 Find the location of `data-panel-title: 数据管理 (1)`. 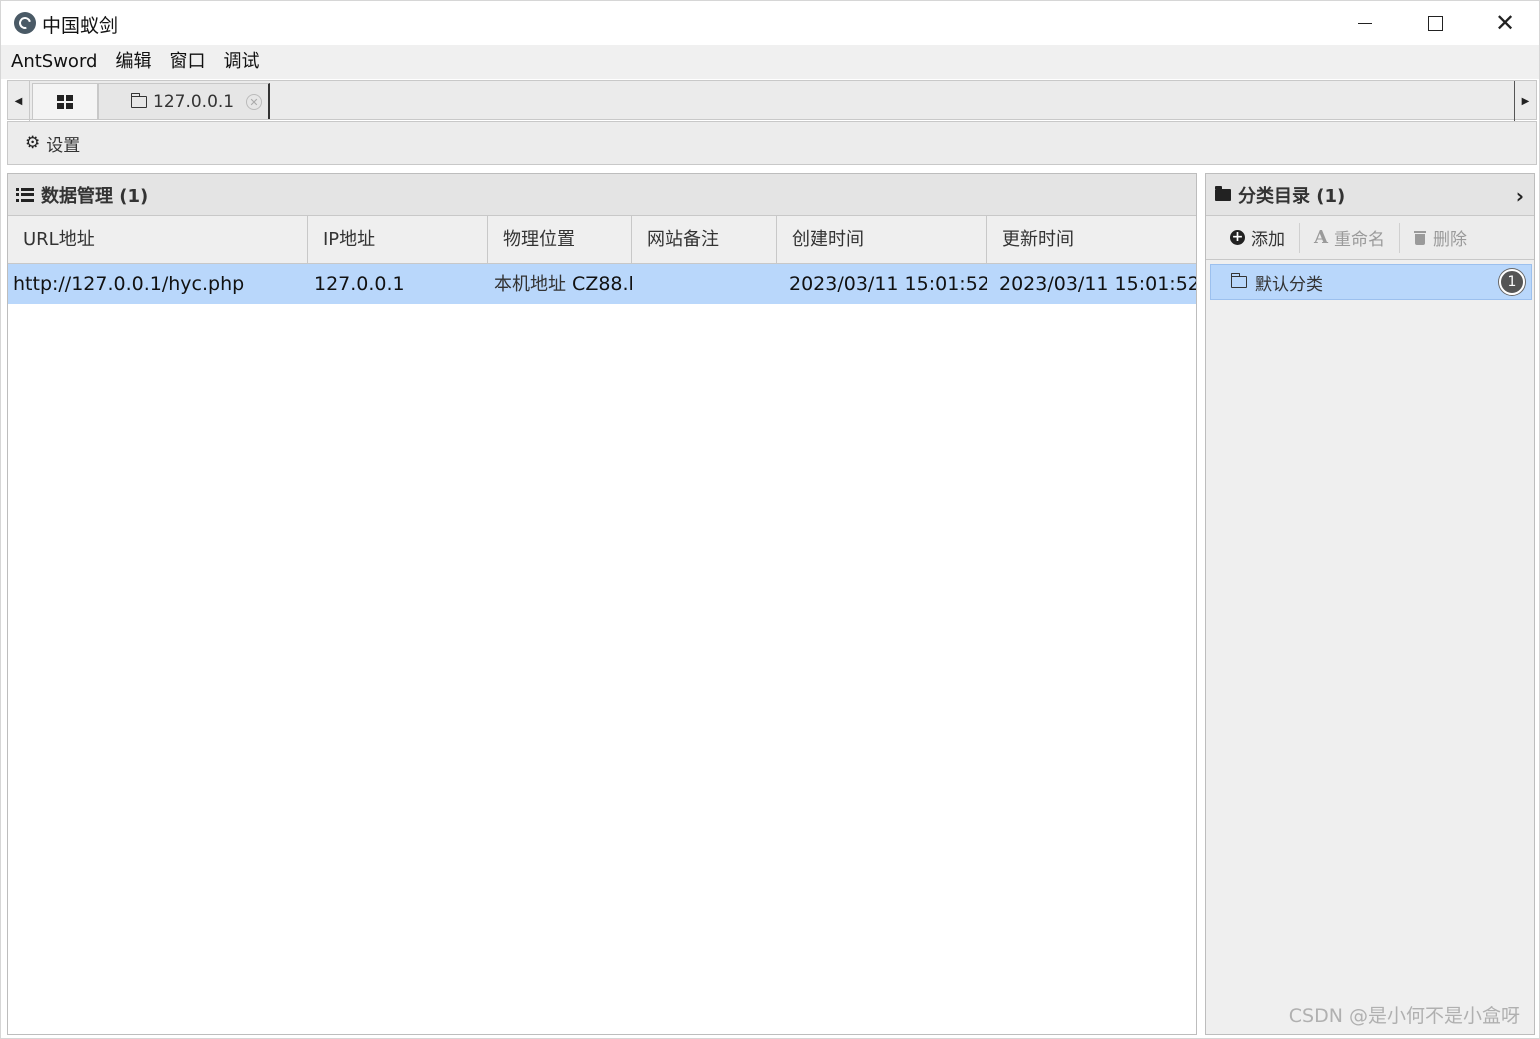

data-panel-title: 数据管理 (1) is located at coordinates (95, 196).